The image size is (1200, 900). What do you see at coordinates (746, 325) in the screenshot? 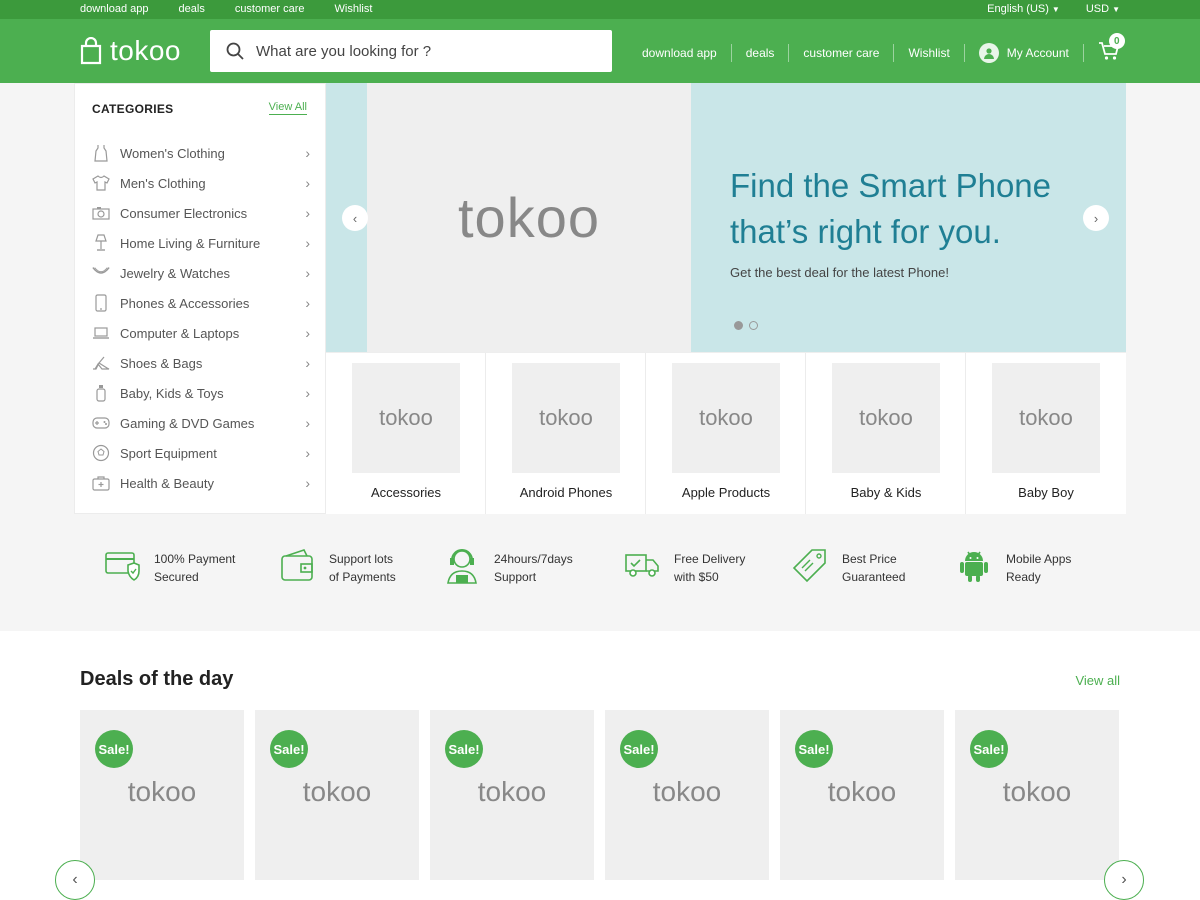
I see `slider-dots` at bounding box center [746, 325].